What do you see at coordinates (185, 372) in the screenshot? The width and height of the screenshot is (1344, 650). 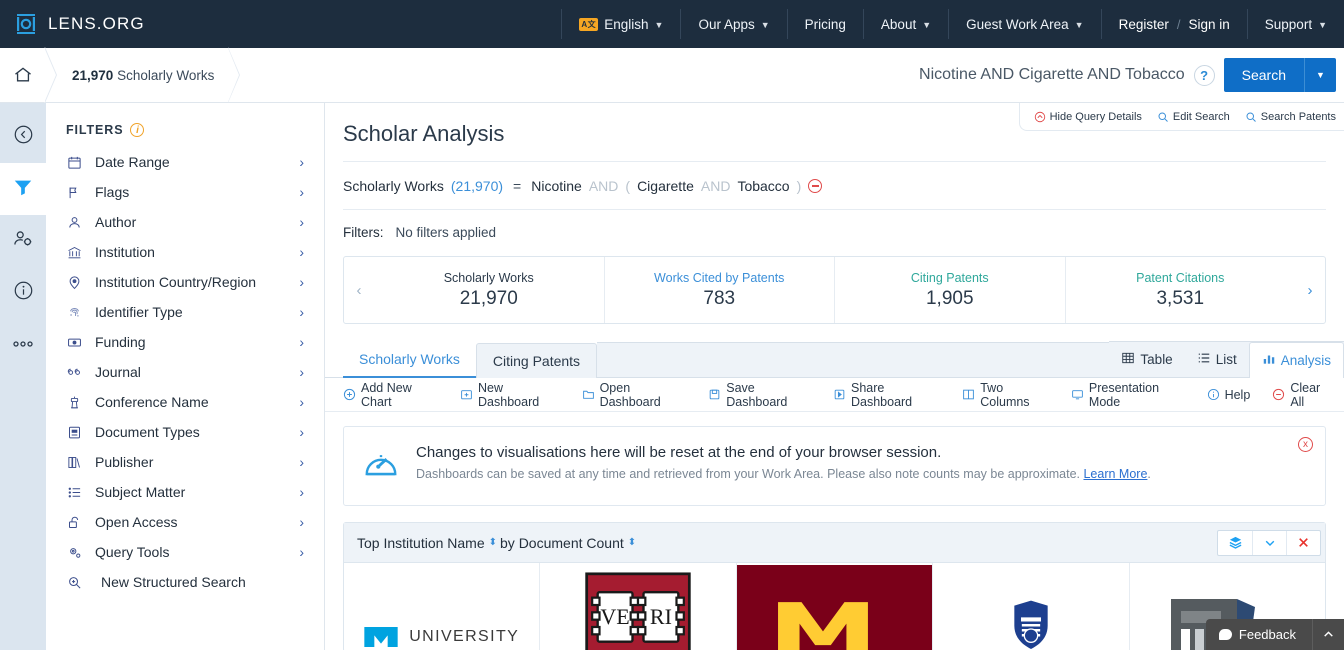 I see `sidebar-item-journal: Journal ›` at bounding box center [185, 372].